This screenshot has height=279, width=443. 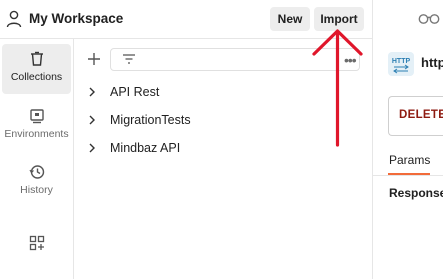 What do you see at coordinates (36, 58) in the screenshot?
I see `trash-bin-icon` at bounding box center [36, 58].